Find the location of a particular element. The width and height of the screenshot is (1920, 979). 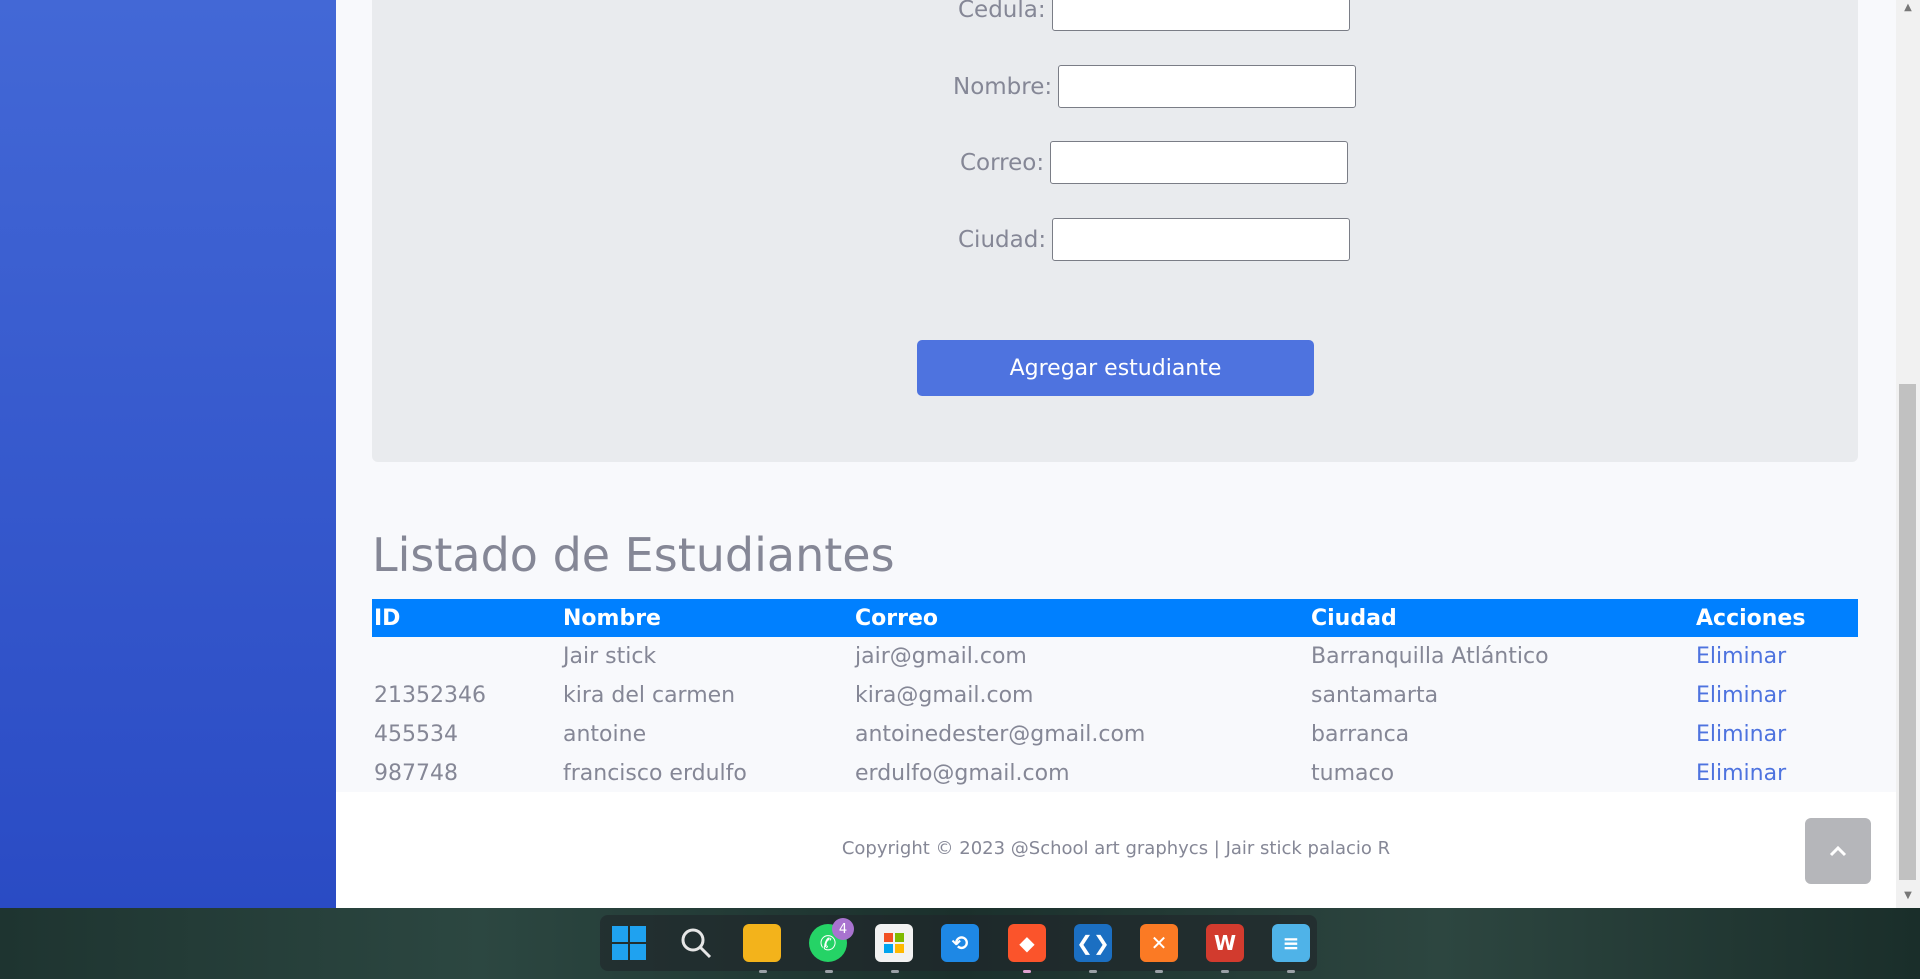

cell-correo: erdulfo@gmail.com is located at coordinates (962, 773).